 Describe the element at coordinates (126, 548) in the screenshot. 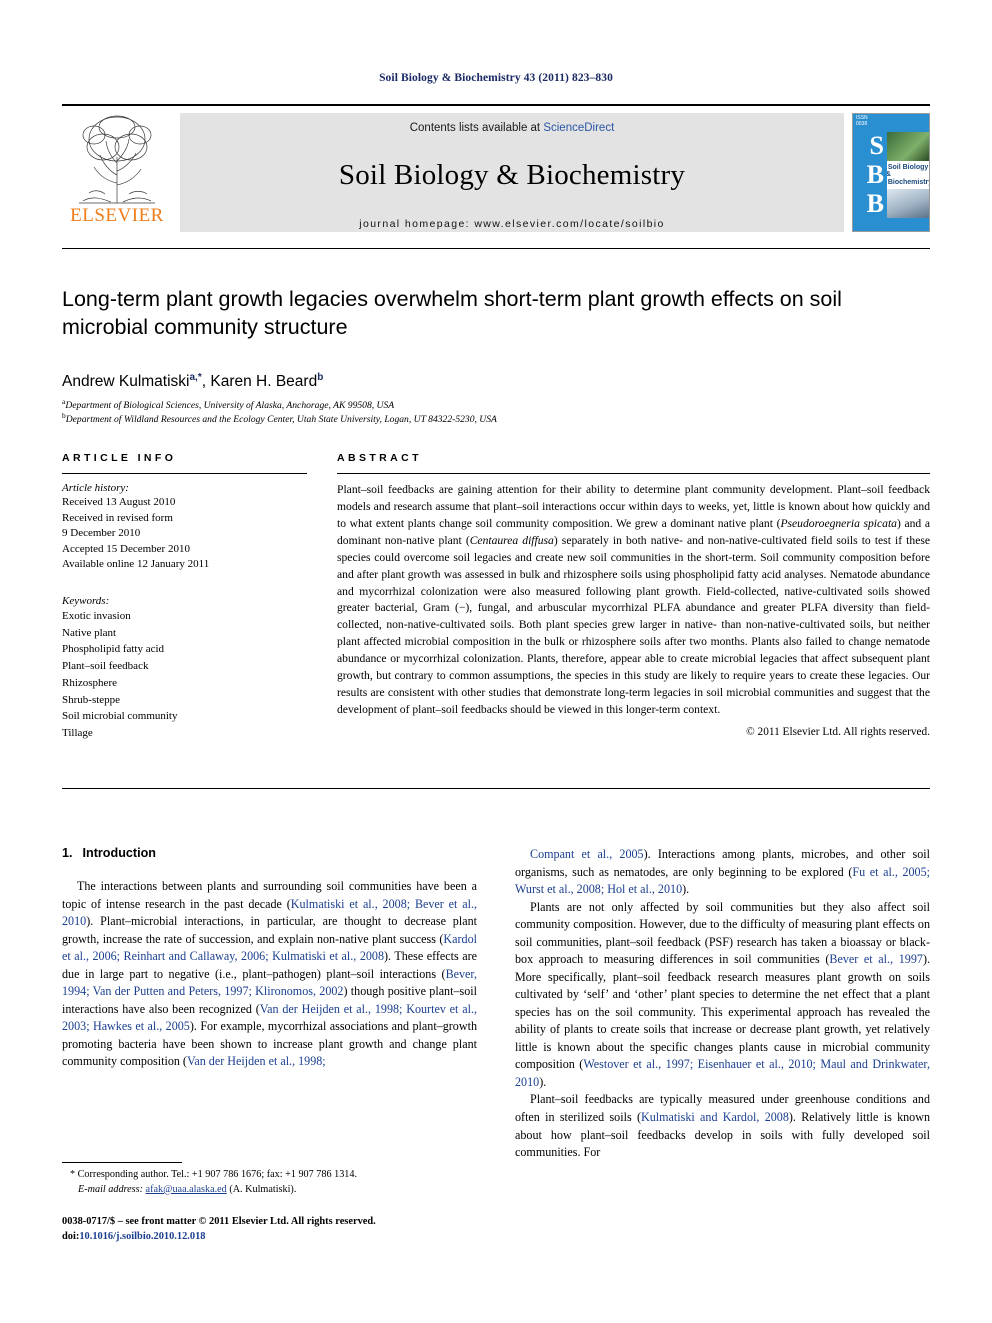

I see `article-history-line: Accepted 15 December 2010` at that location.